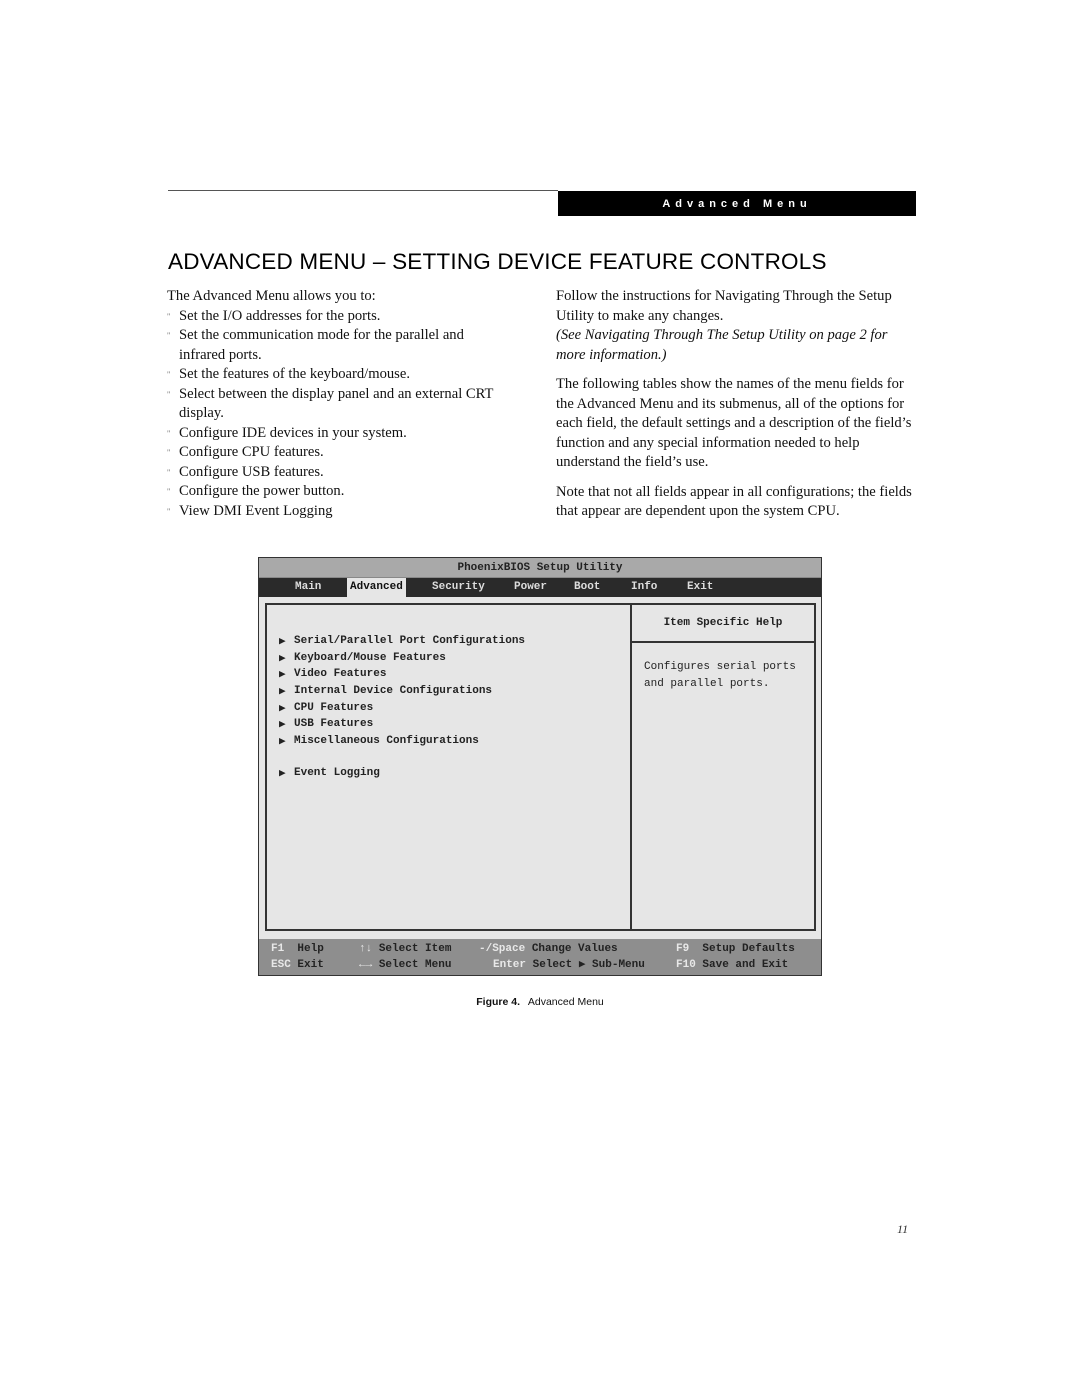 The image size is (1080, 1397). I want to click on help-header: Item Specific Help, so click(723, 624).